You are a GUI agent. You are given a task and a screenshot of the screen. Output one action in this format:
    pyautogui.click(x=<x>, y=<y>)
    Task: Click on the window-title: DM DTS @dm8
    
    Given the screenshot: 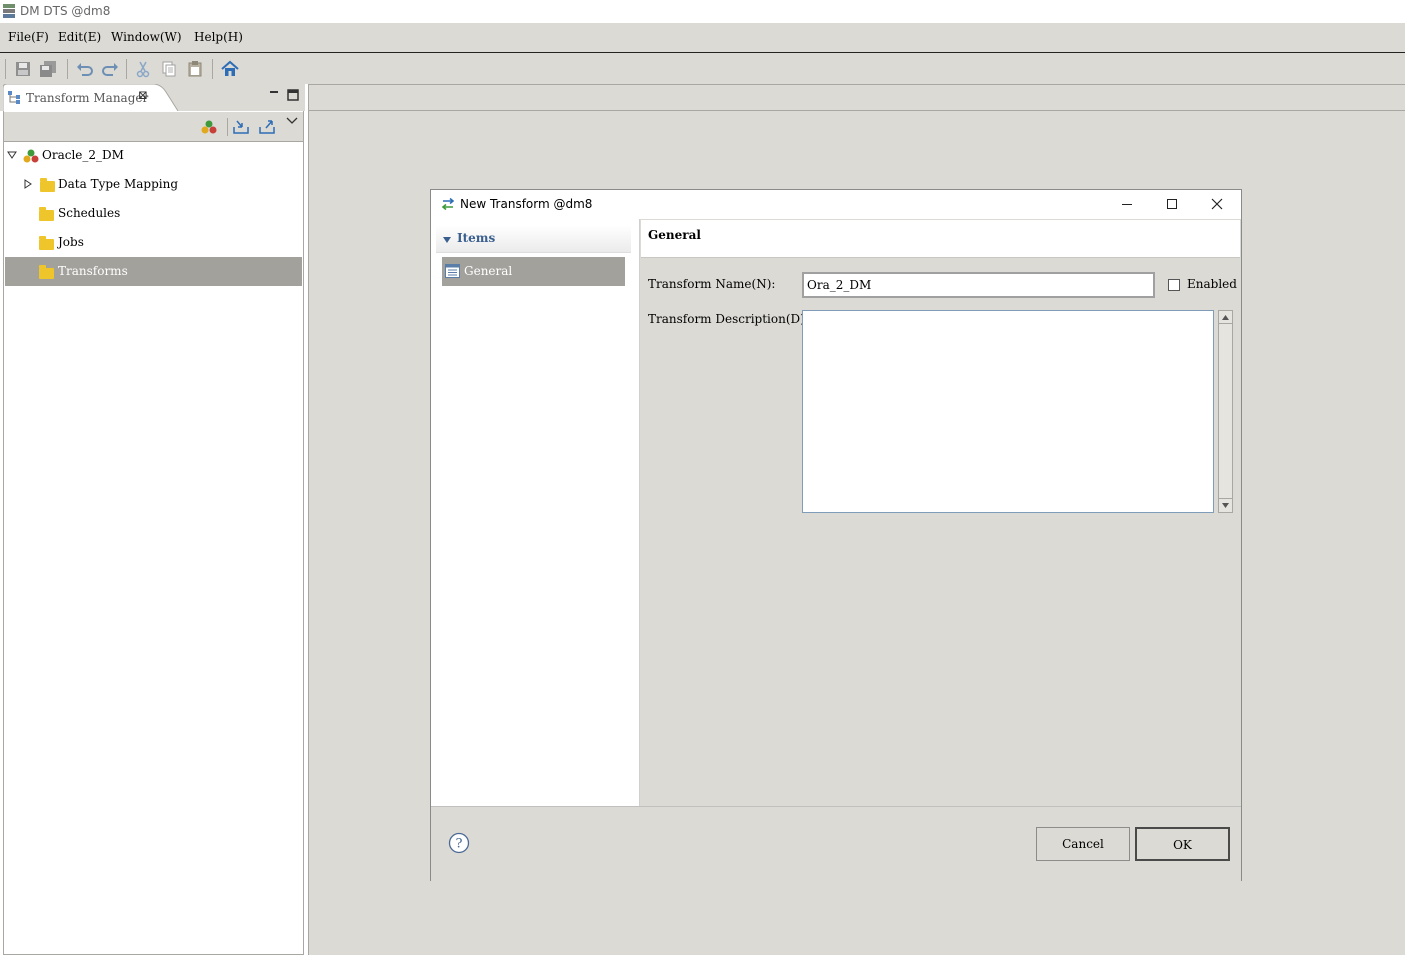 What is the action you would take?
    pyautogui.click(x=65, y=11)
    